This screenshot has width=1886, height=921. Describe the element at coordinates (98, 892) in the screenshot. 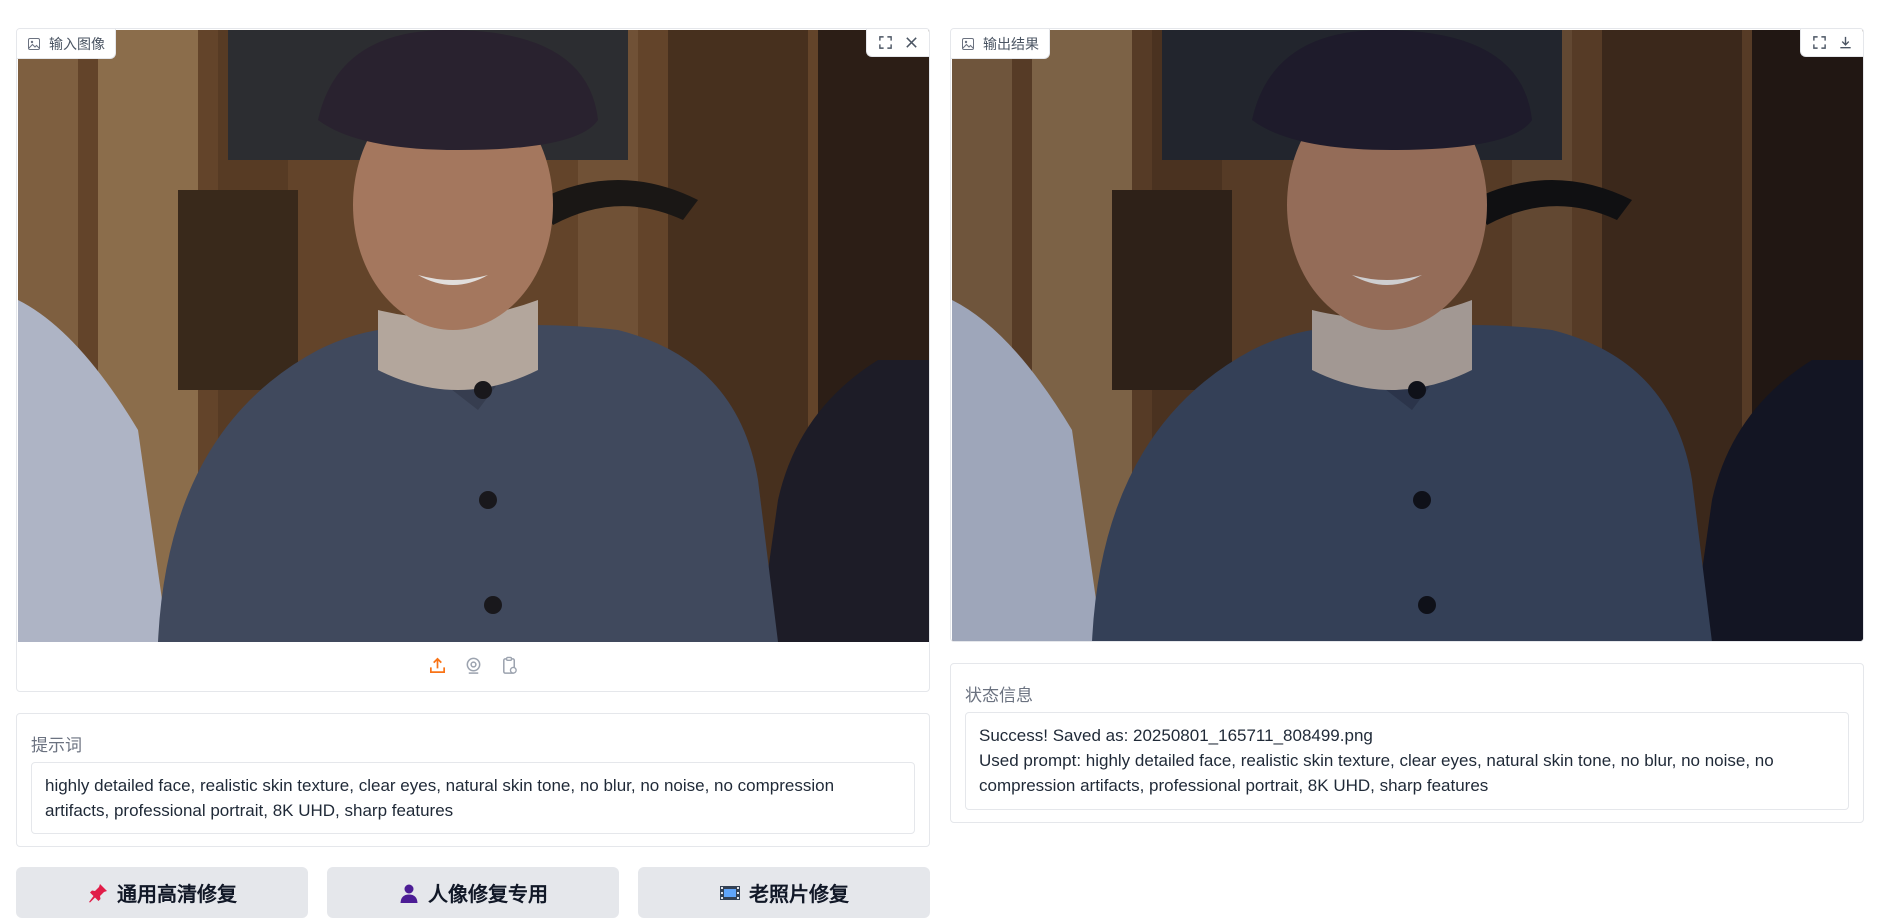

I see `pushpin-icon` at that location.